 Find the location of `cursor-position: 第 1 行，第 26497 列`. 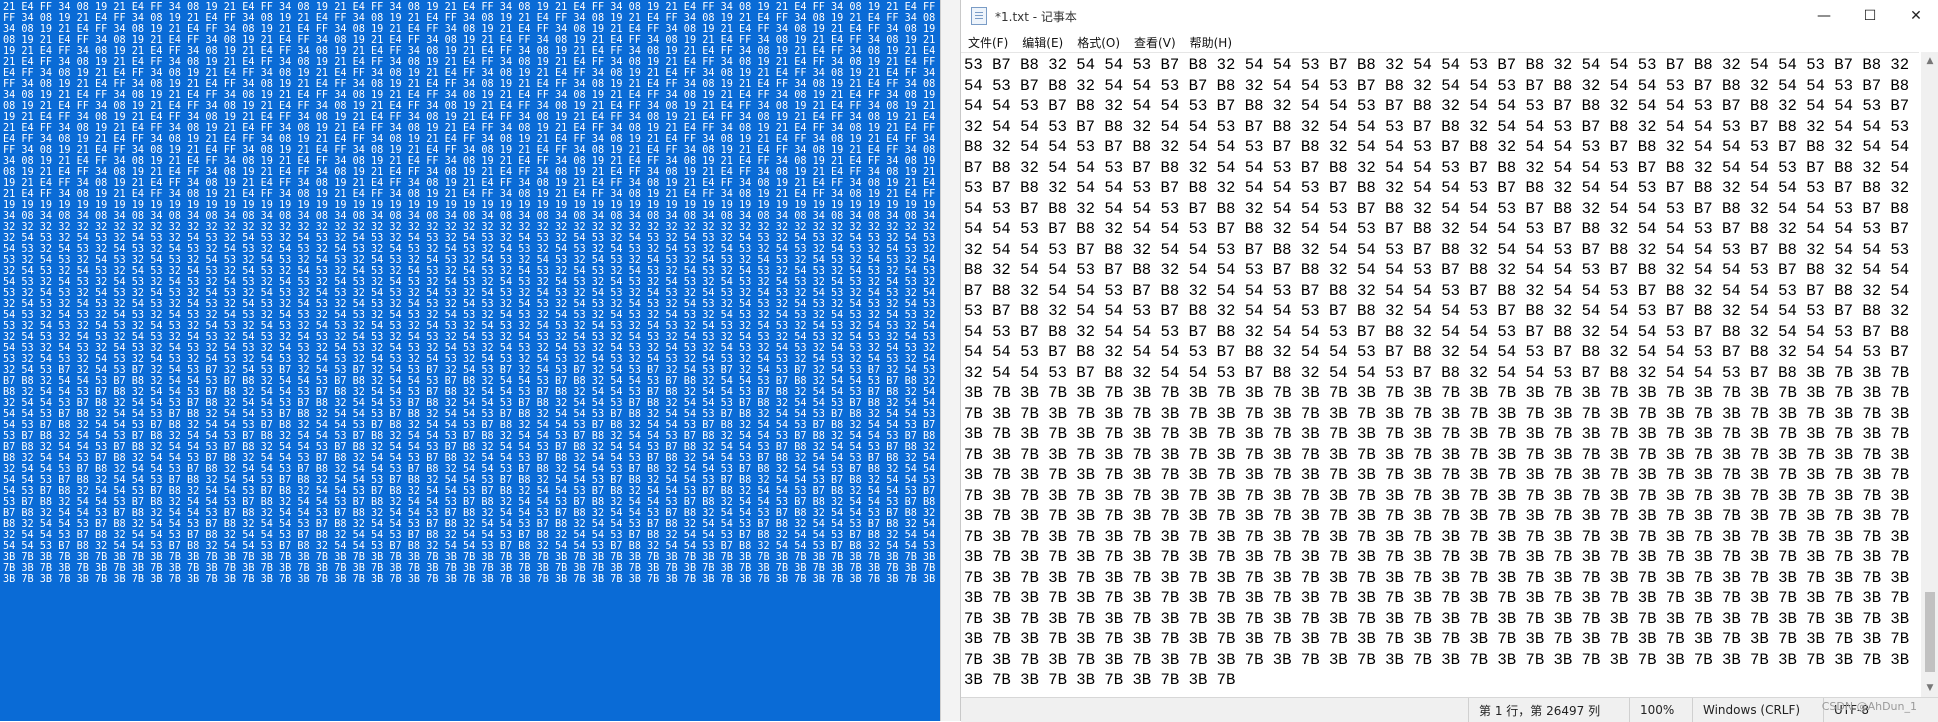

cursor-position: 第 1 行，第 26497 列 is located at coordinates (1548, 710).